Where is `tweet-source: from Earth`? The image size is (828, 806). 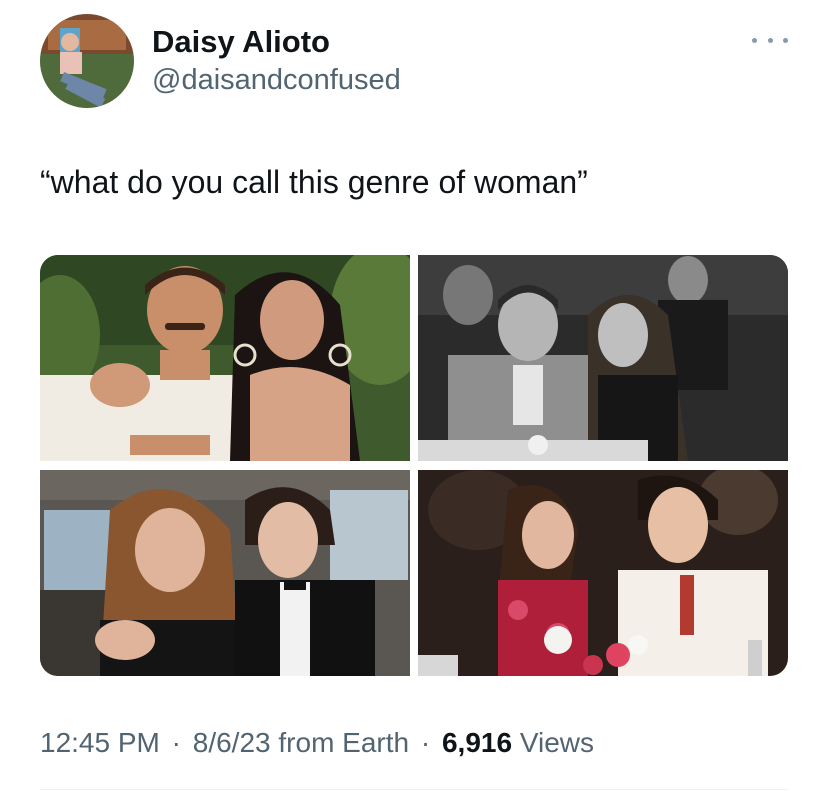 tweet-source: from Earth is located at coordinates (344, 742).